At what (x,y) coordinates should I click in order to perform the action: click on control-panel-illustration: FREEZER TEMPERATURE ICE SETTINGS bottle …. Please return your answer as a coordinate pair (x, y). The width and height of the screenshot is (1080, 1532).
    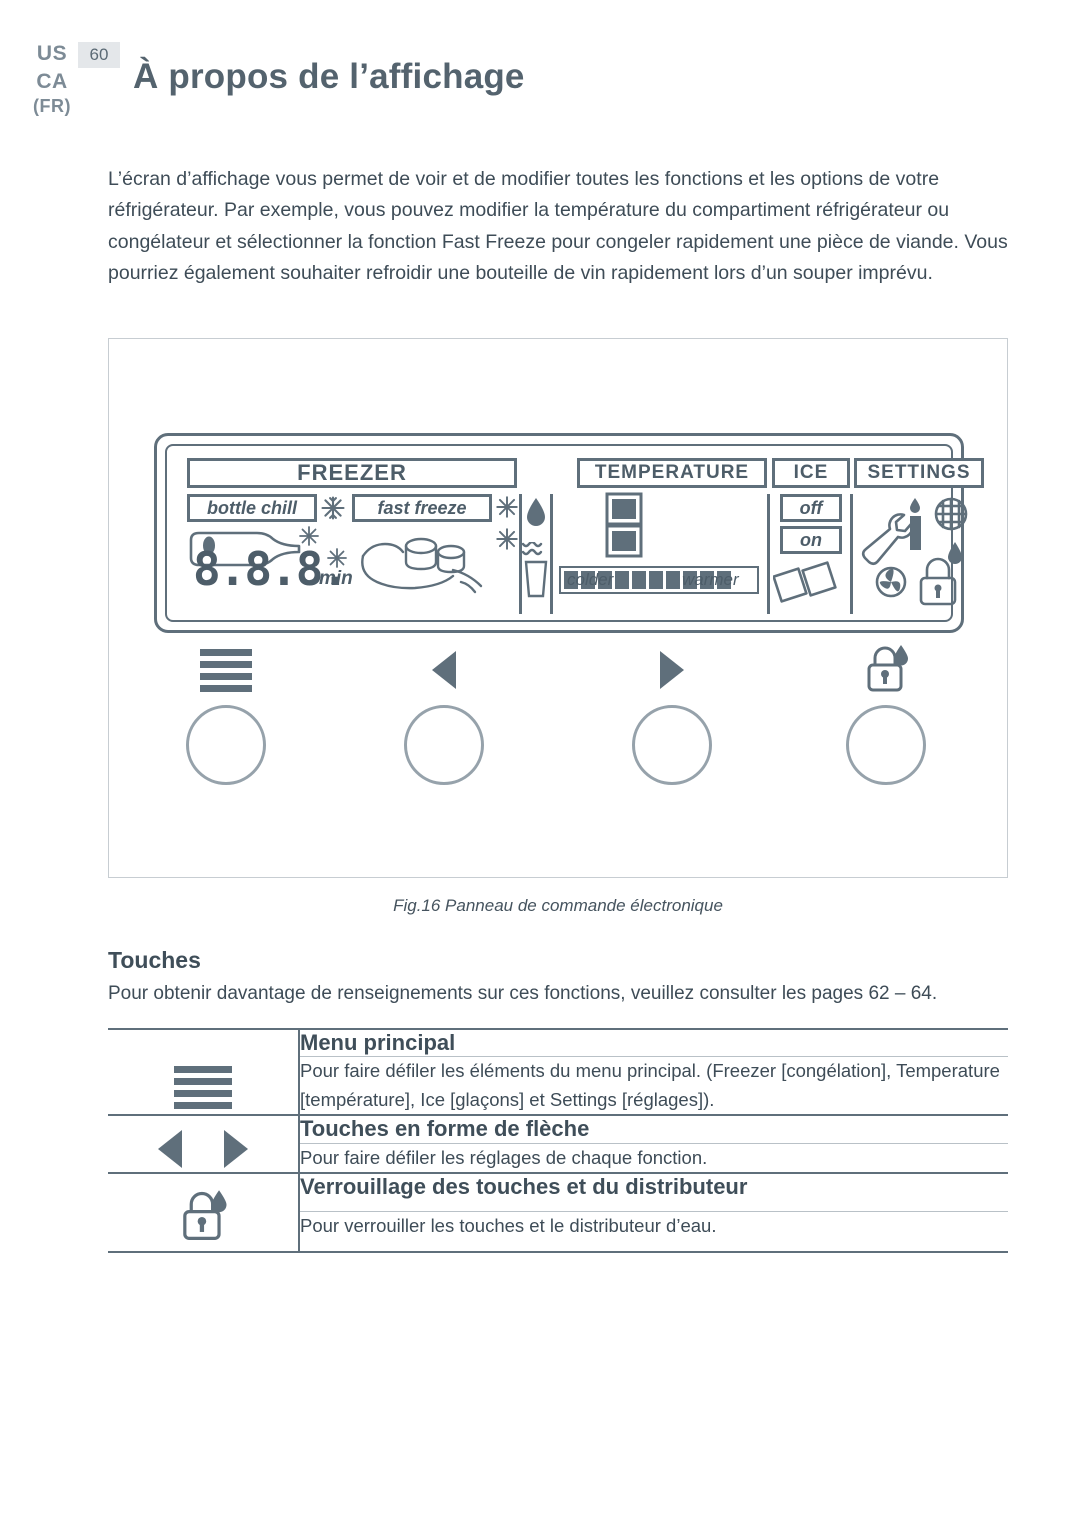
    Looking at the image, I should click on (569, 533).